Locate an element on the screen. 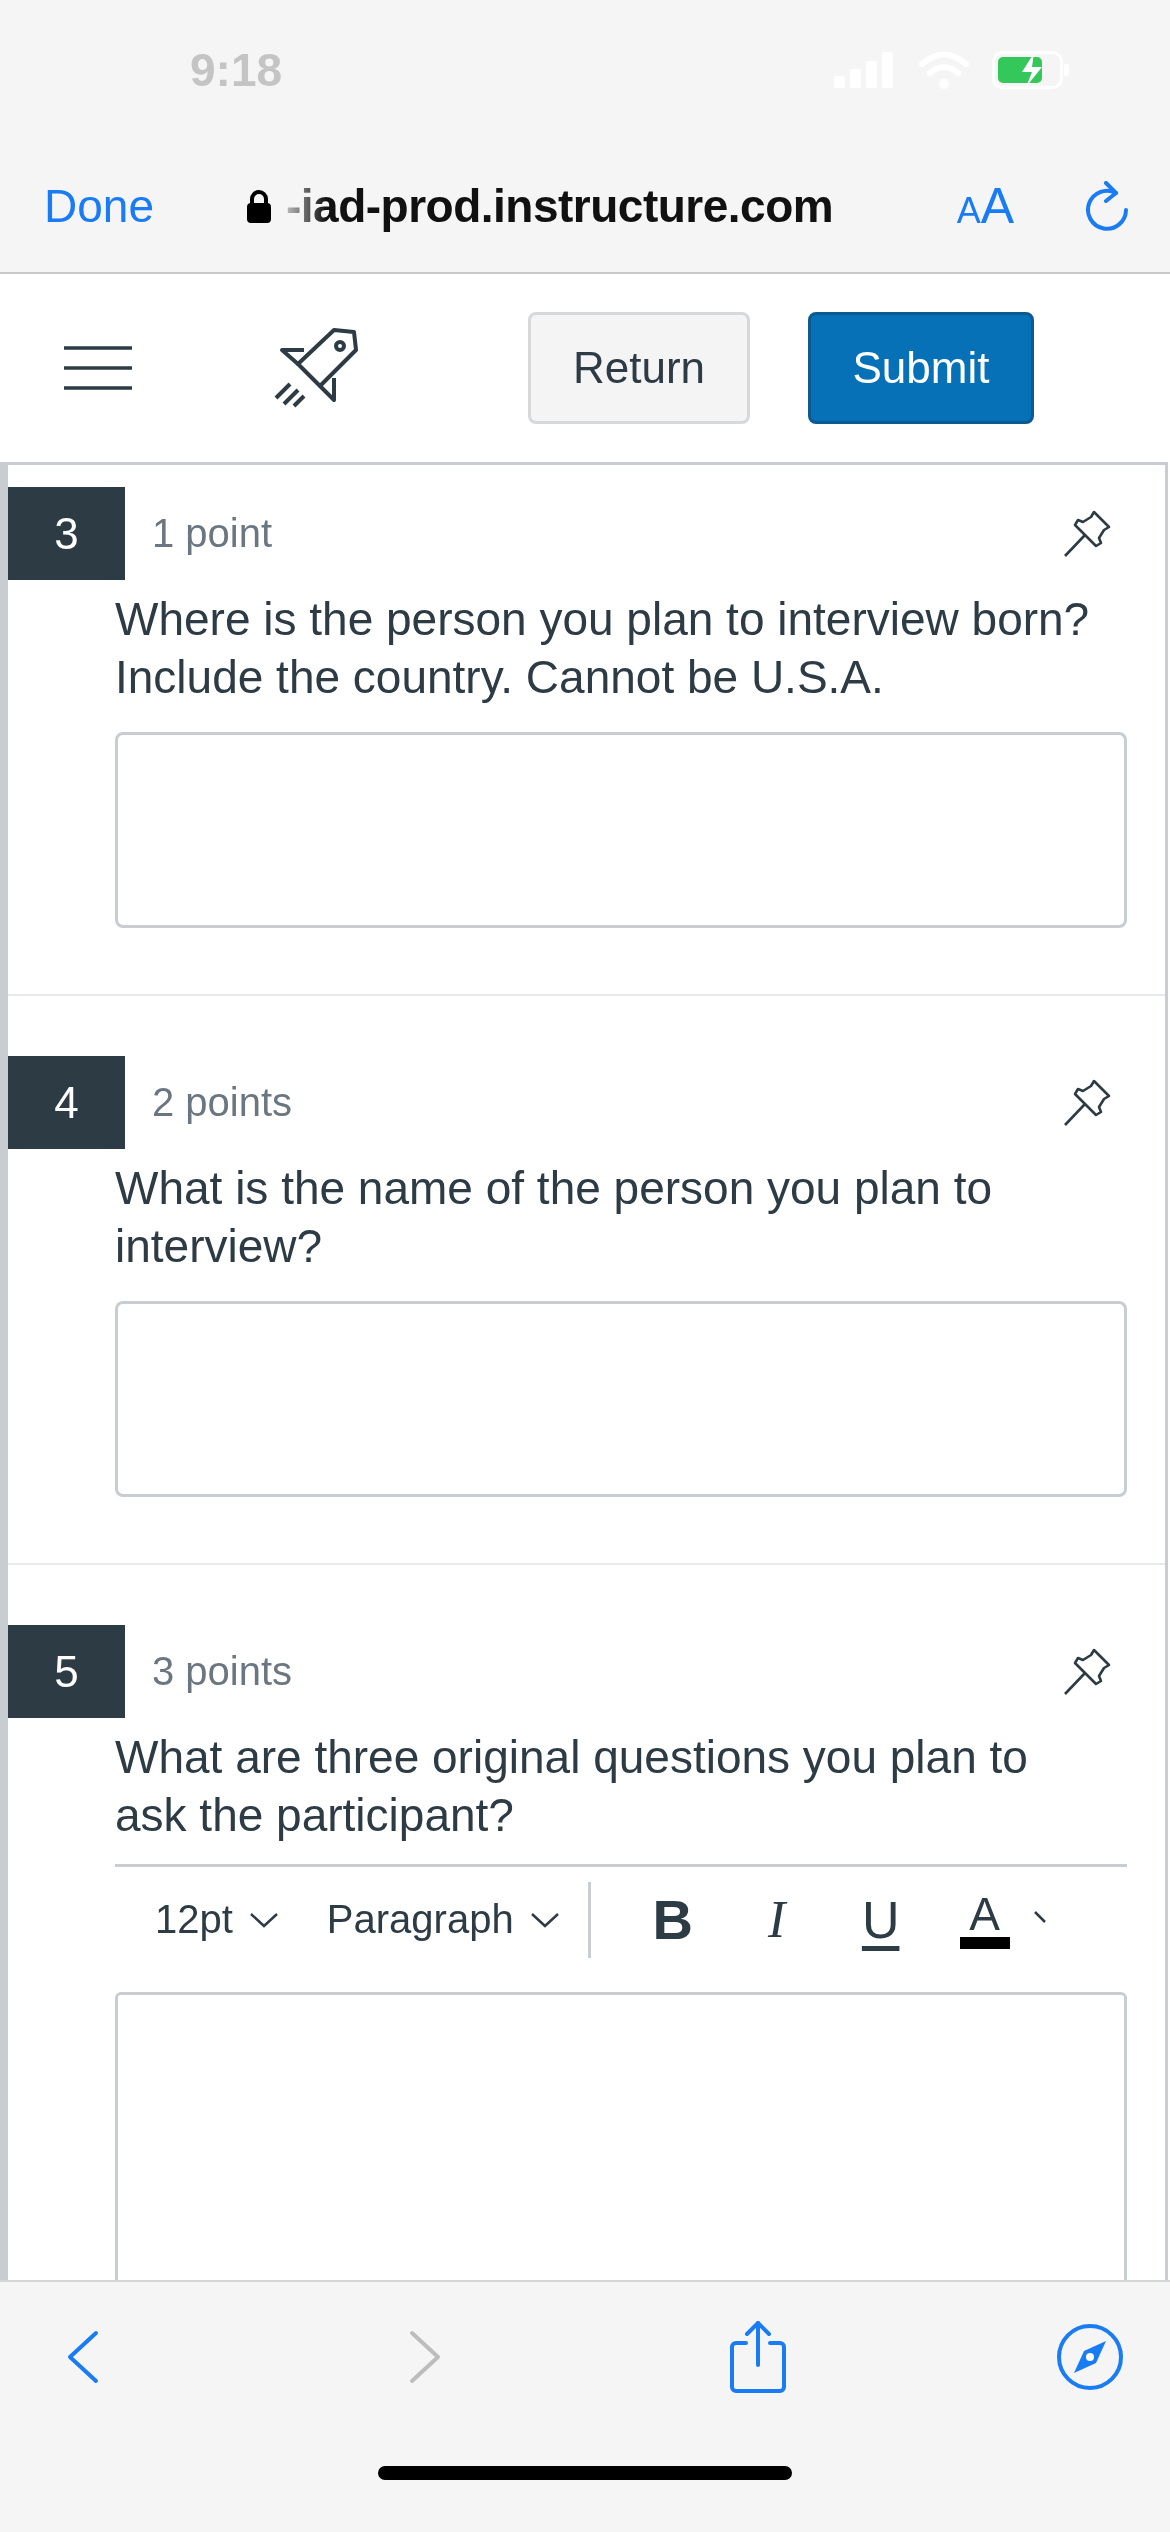 This screenshot has height=2532, width=1170. share-icon is located at coordinates (758, 2357).